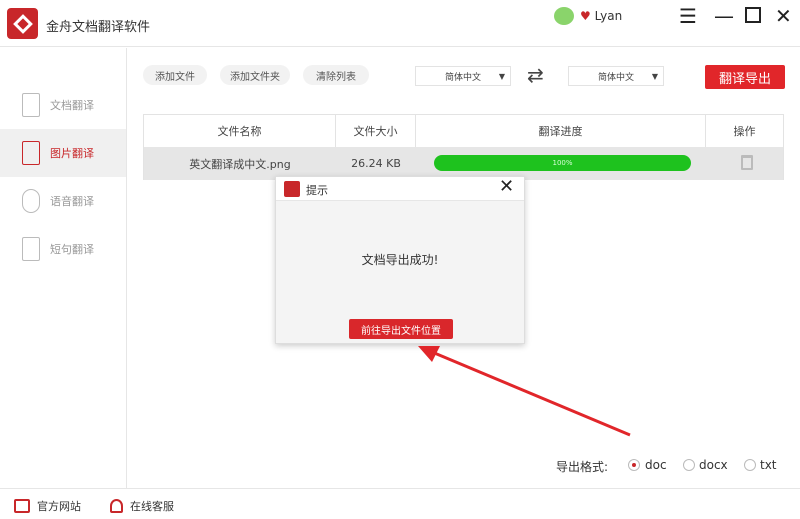  I want to click on online-support-label: 在线客服, so click(152, 506).